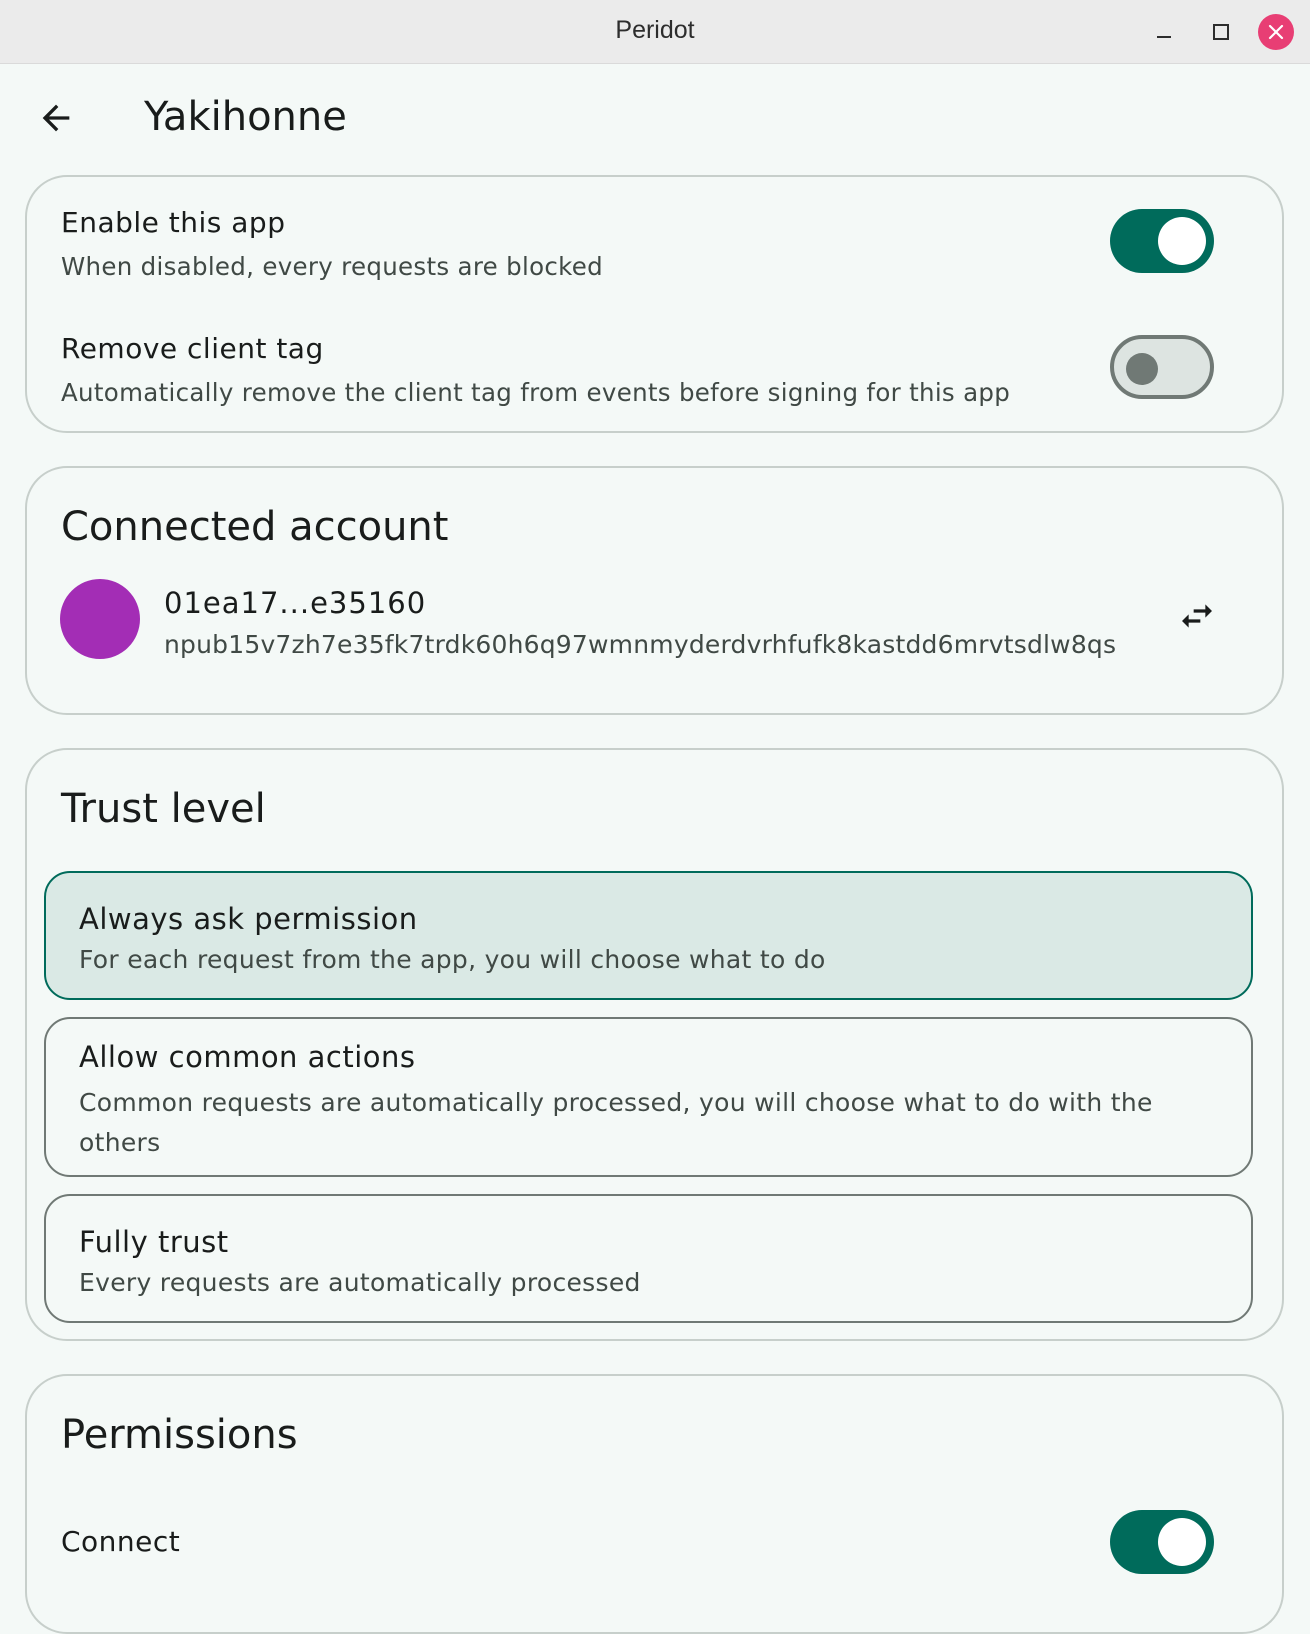 This screenshot has height=1634, width=1310. Describe the element at coordinates (163, 809) in the screenshot. I see `trust-level-heading: Trust level` at that location.